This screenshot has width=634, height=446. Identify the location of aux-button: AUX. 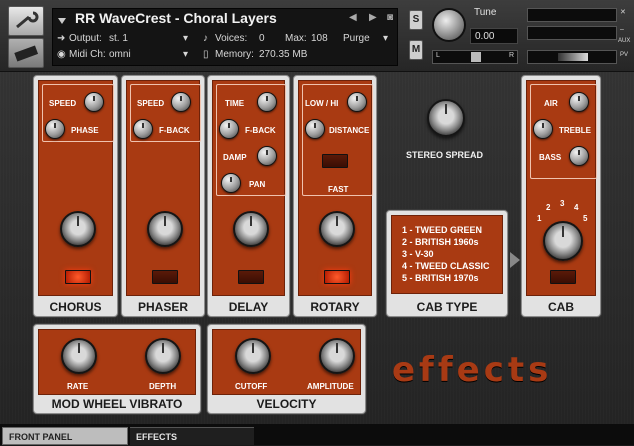
(624, 41).